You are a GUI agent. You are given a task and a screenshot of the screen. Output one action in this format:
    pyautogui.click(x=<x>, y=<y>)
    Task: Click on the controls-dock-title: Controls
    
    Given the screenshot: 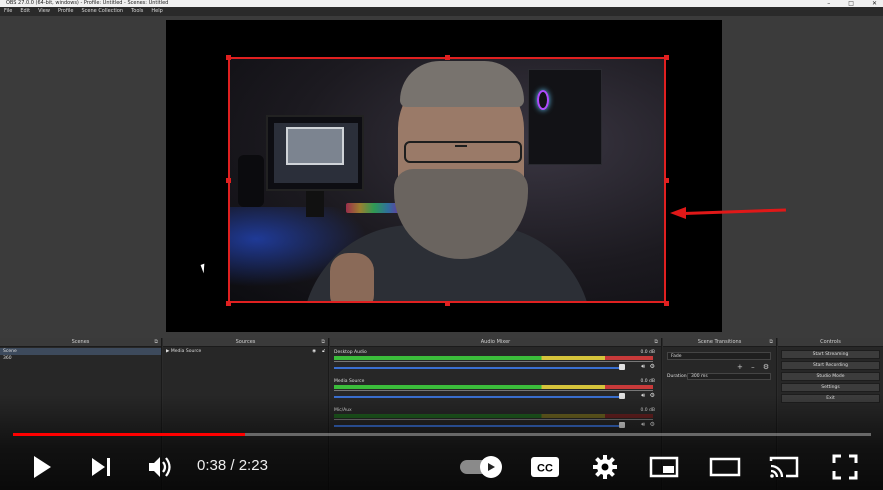 What is the action you would take?
    pyautogui.click(x=830, y=342)
    